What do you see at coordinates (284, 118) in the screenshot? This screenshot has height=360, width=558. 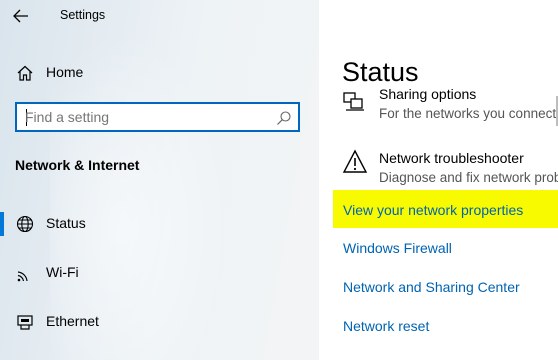 I see `search-icon` at bounding box center [284, 118].